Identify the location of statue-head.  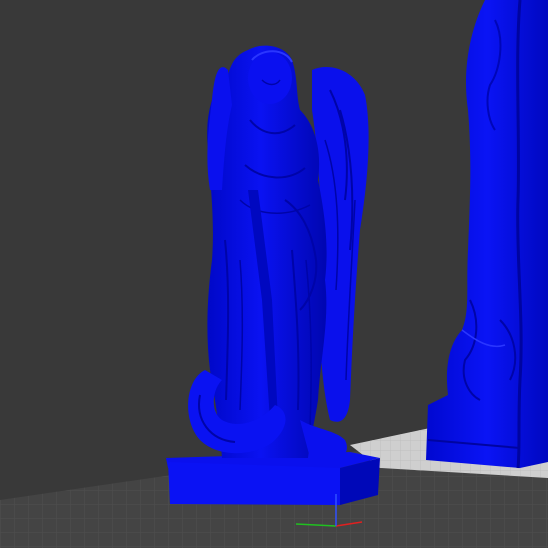
(270, 78).